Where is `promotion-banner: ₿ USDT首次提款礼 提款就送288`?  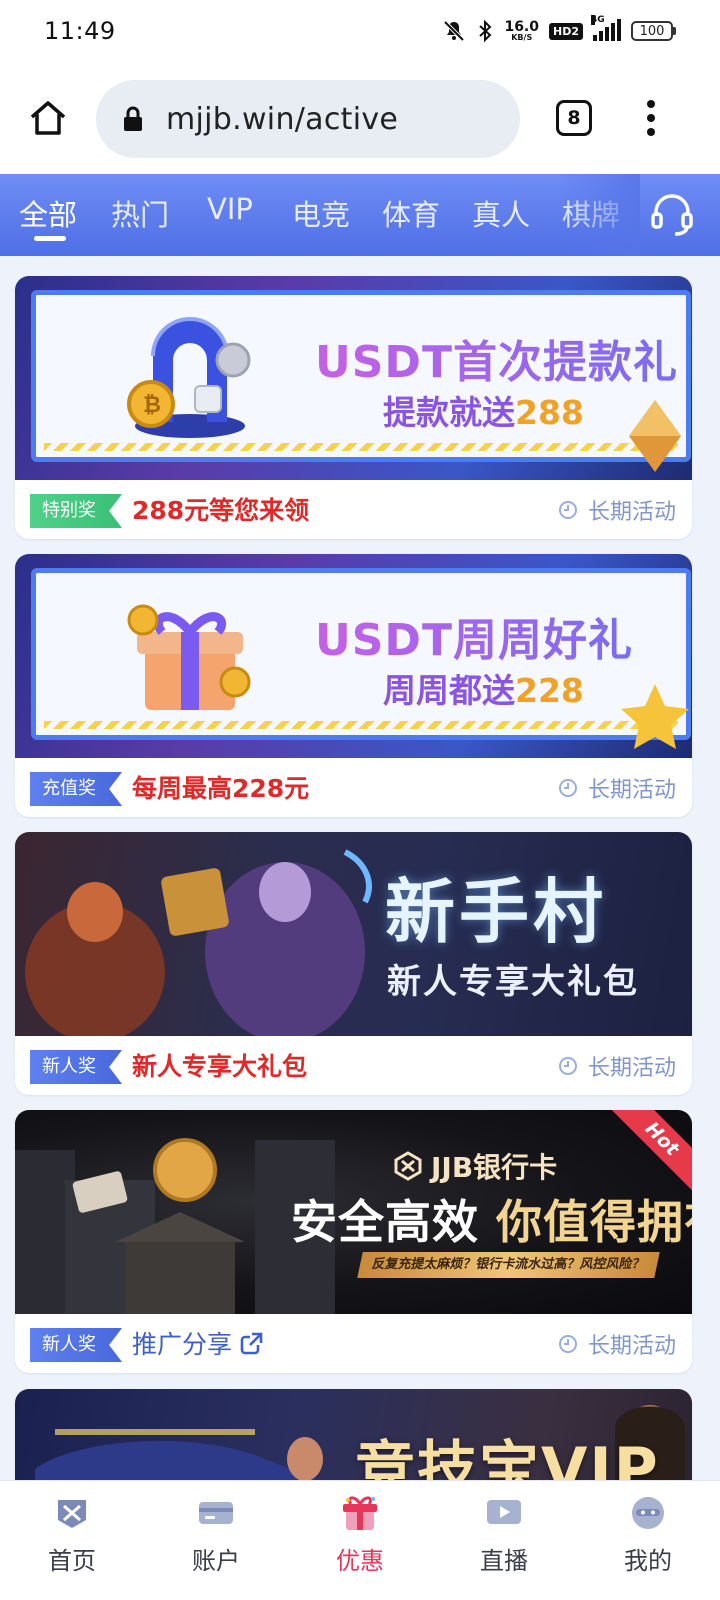
promotion-banner: ₿ USDT首次提款礼 提款就送288 is located at coordinates (353, 378).